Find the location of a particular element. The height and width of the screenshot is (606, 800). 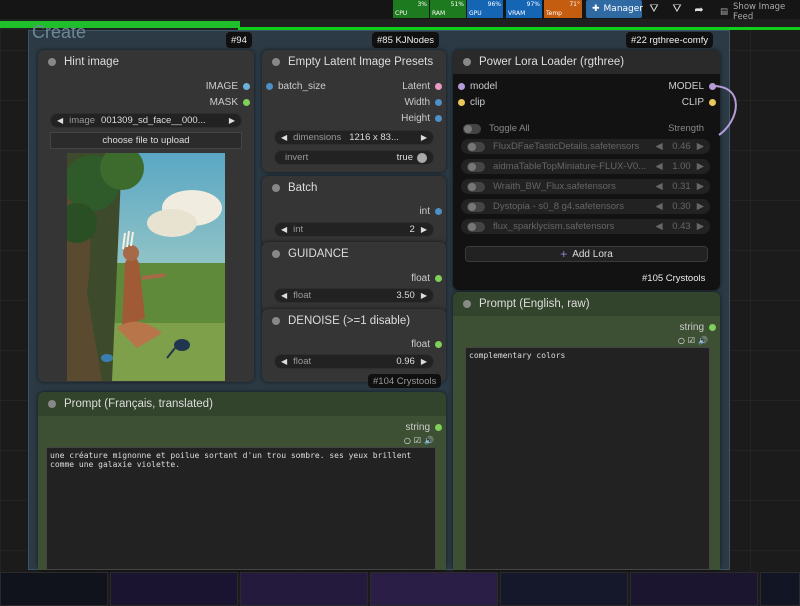

dimensions-combo: ◀ dimensions 1216 x 83... ▶ is located at coordinates (354, 137).